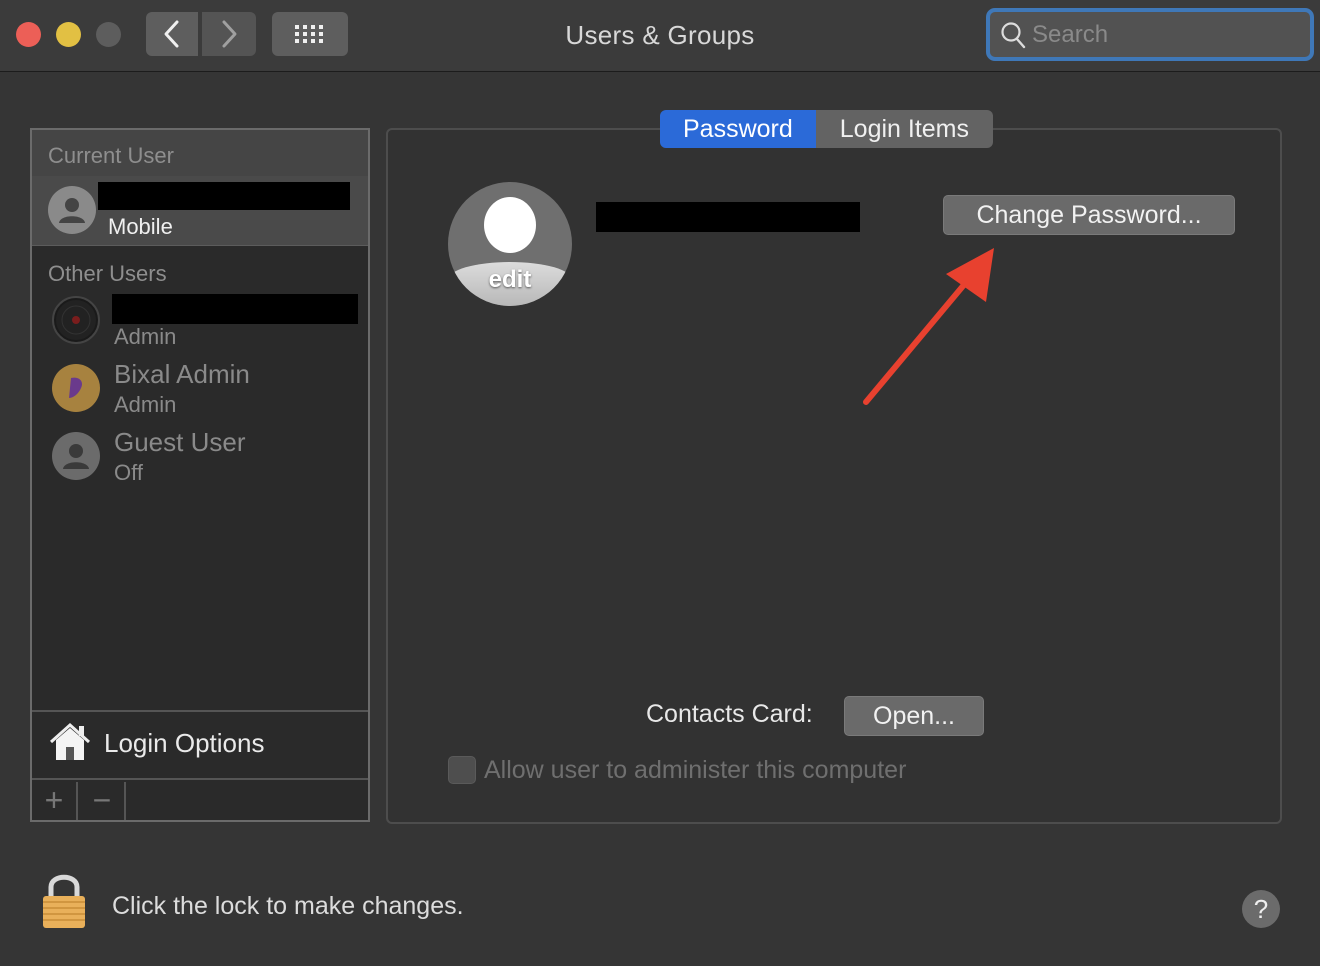 This screenshot has width=1320, height=966. I want to click on other-users-header: Other Users, so click(107, 273).